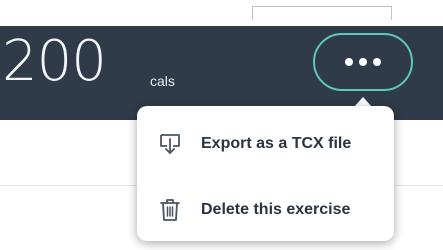 This screenshot has height=250, width=443. Describe the element at coordinates (276, 209) in the screenshot. I see `menu-item-label: Delete this exercise` at that location.